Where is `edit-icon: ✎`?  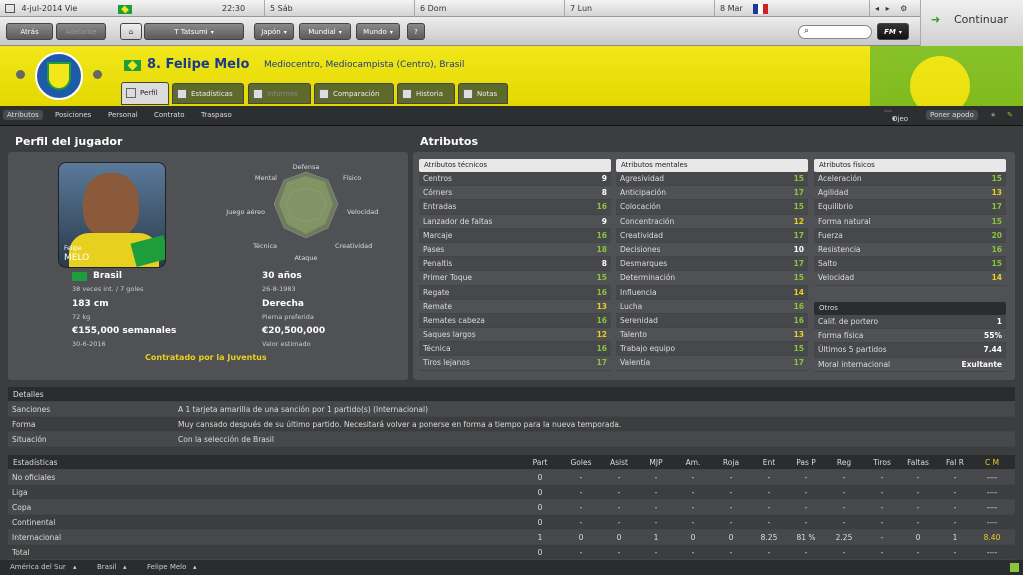
edit-icon: ✎ is located at coordinates (1010, 115).